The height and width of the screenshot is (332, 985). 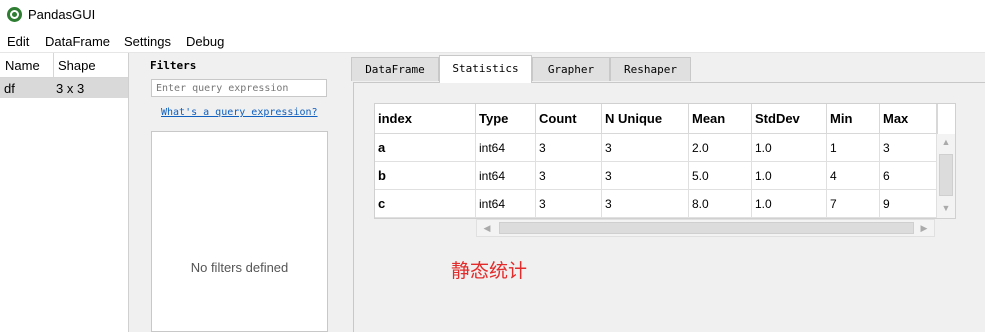 What do you see at coordinates (239, 231) in the screenshot?
I see `filter-list: No filters defined` at bounding box center [239, 231].